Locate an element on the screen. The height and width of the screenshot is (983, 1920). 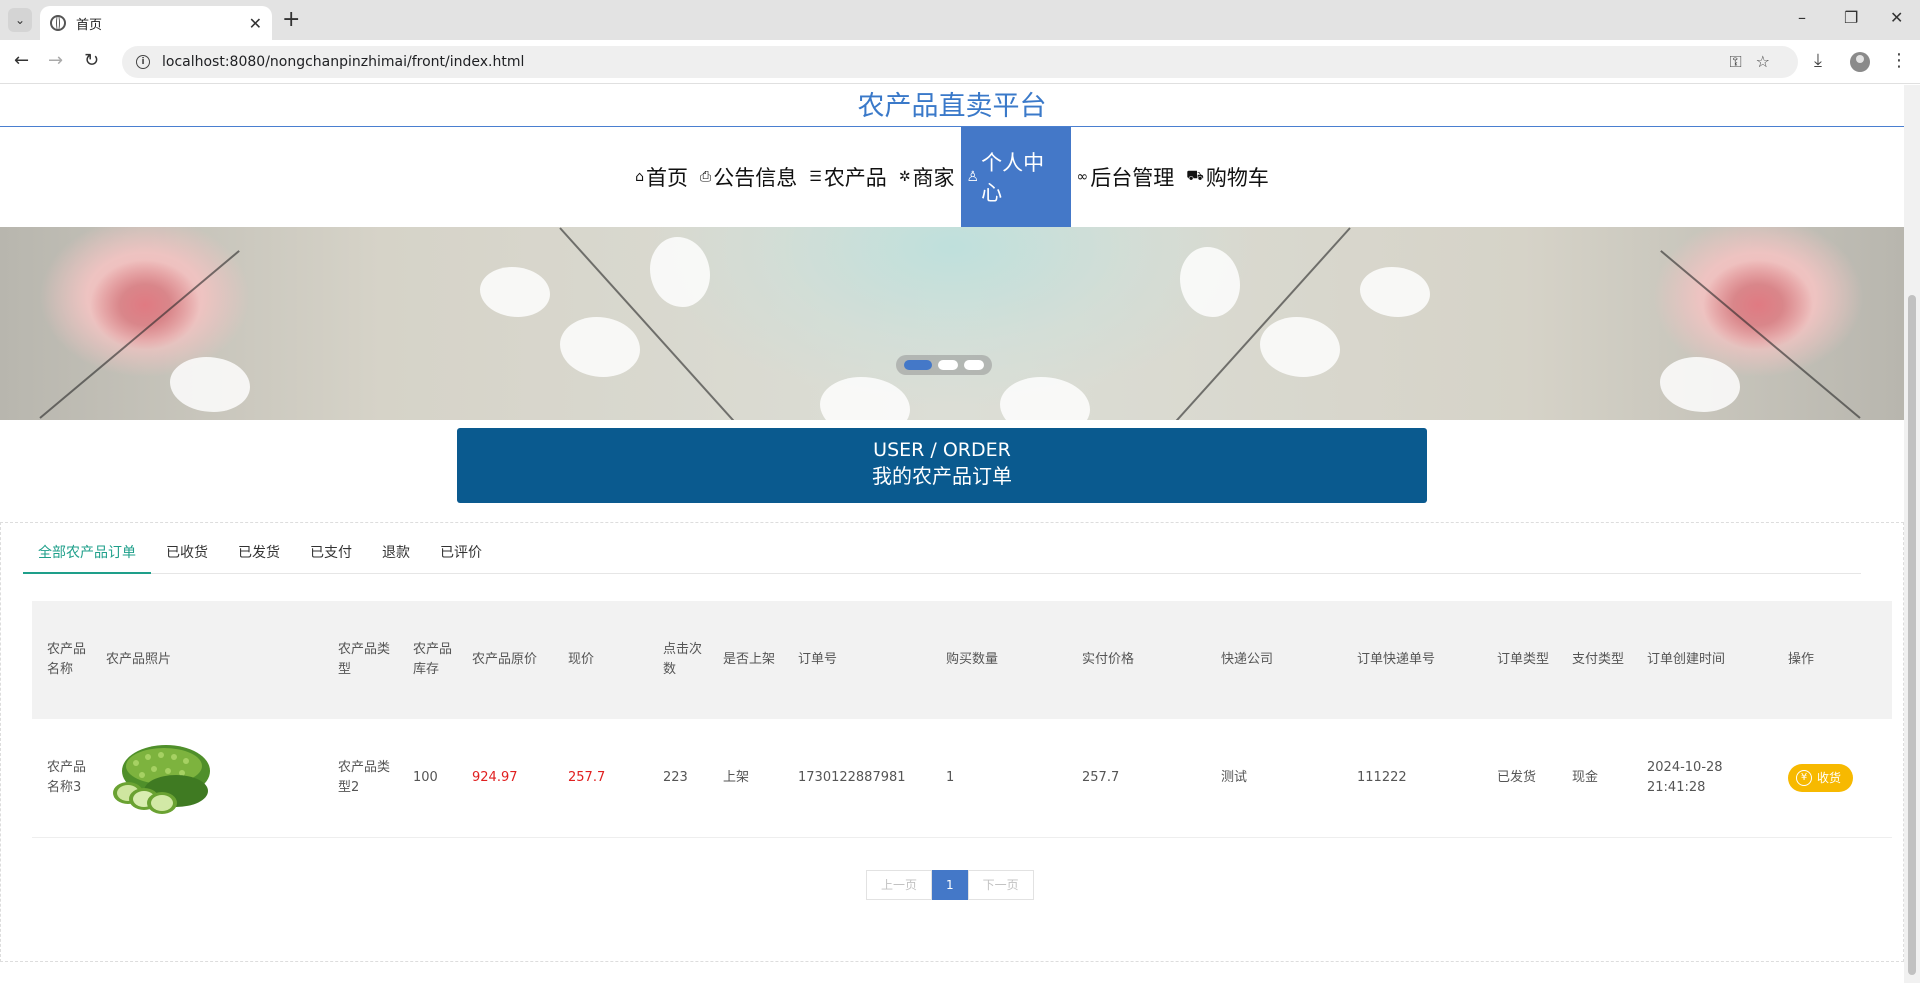
page-scrollbar is located at coordinates (1912, 534).